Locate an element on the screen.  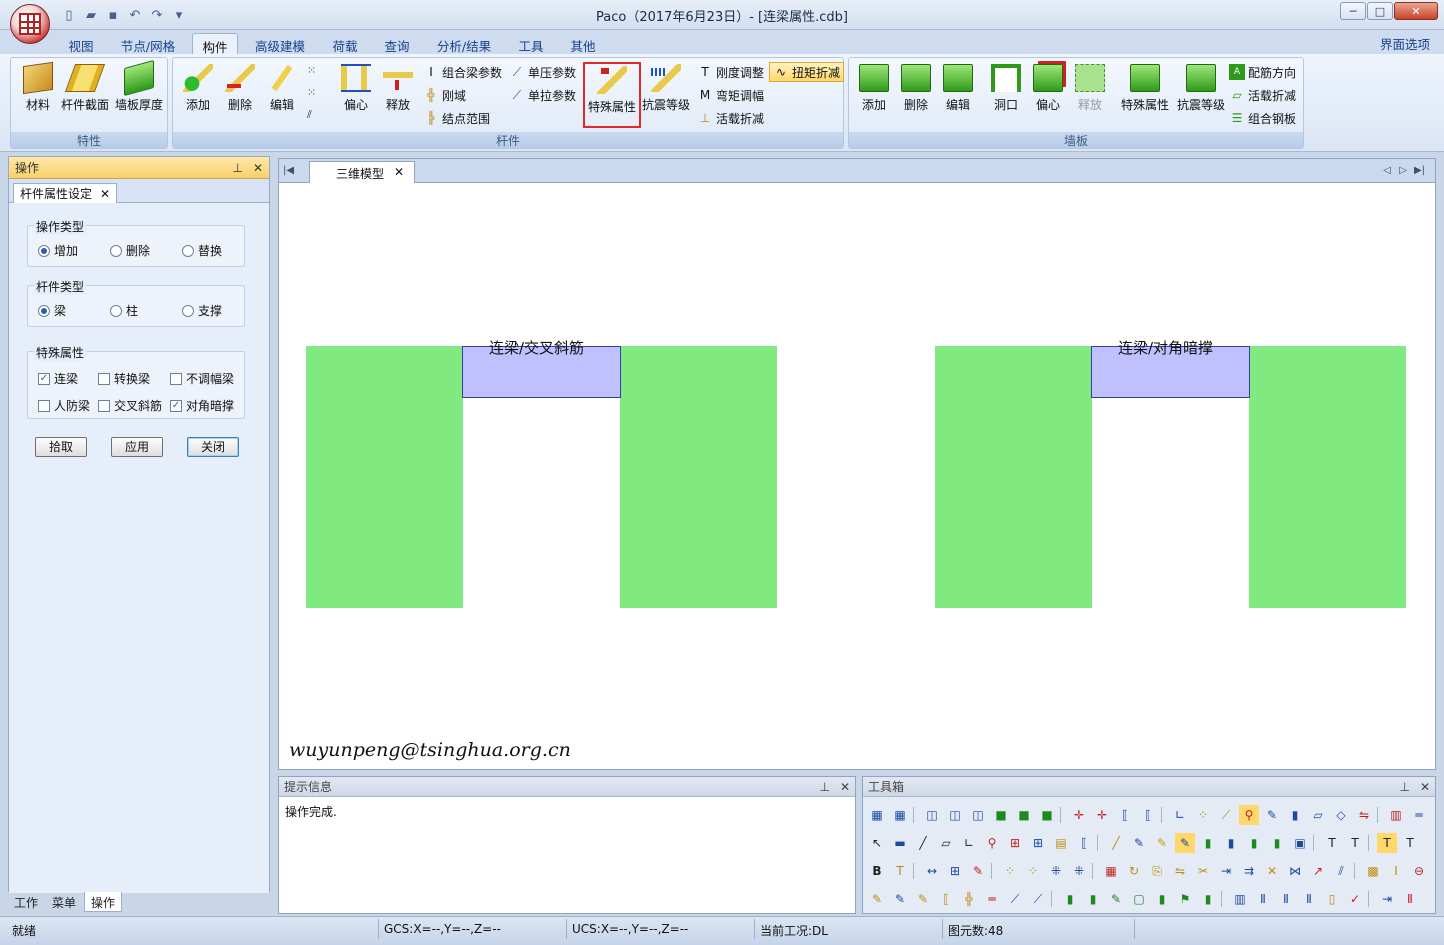
radio-beam: 梁 is located at coordinates (52, 310).